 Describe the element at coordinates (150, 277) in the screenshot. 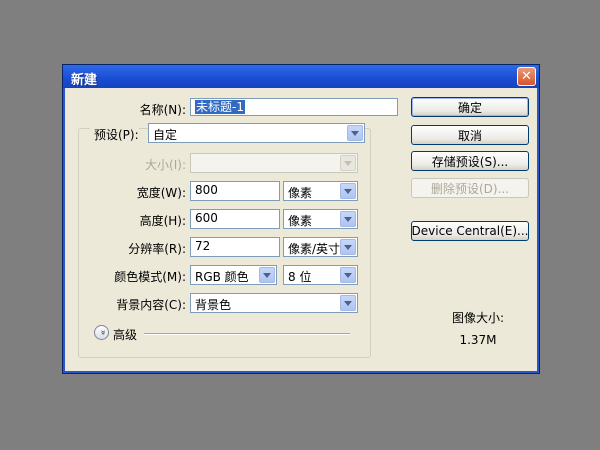

I see `color-mode-label: 颜色模式(M):` at that location.